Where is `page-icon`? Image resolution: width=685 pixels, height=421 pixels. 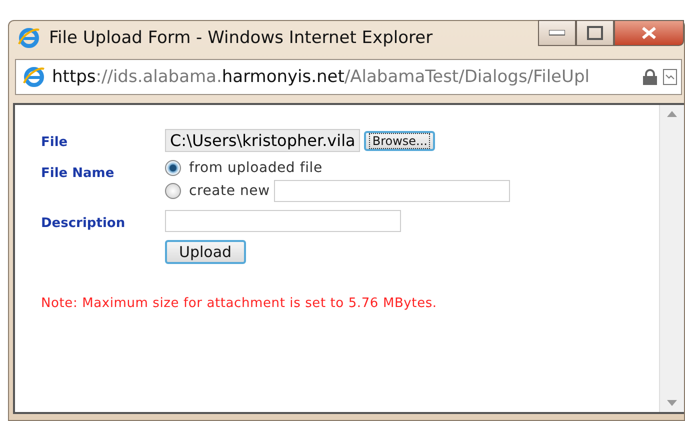 page-icon is located at coordinates (670, 77).